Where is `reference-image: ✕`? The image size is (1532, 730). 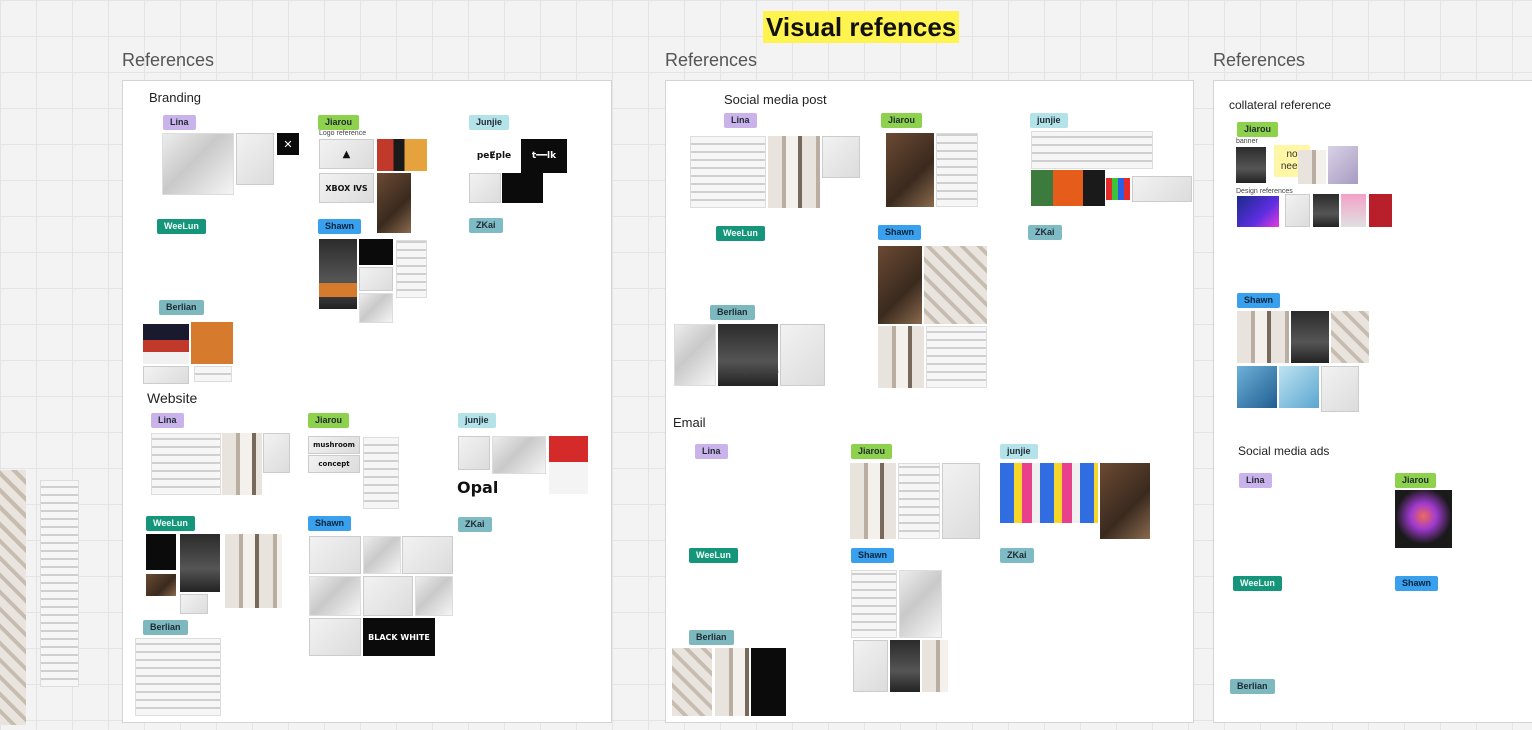 reference-image: ✕ is located at coordinates (288, 144).